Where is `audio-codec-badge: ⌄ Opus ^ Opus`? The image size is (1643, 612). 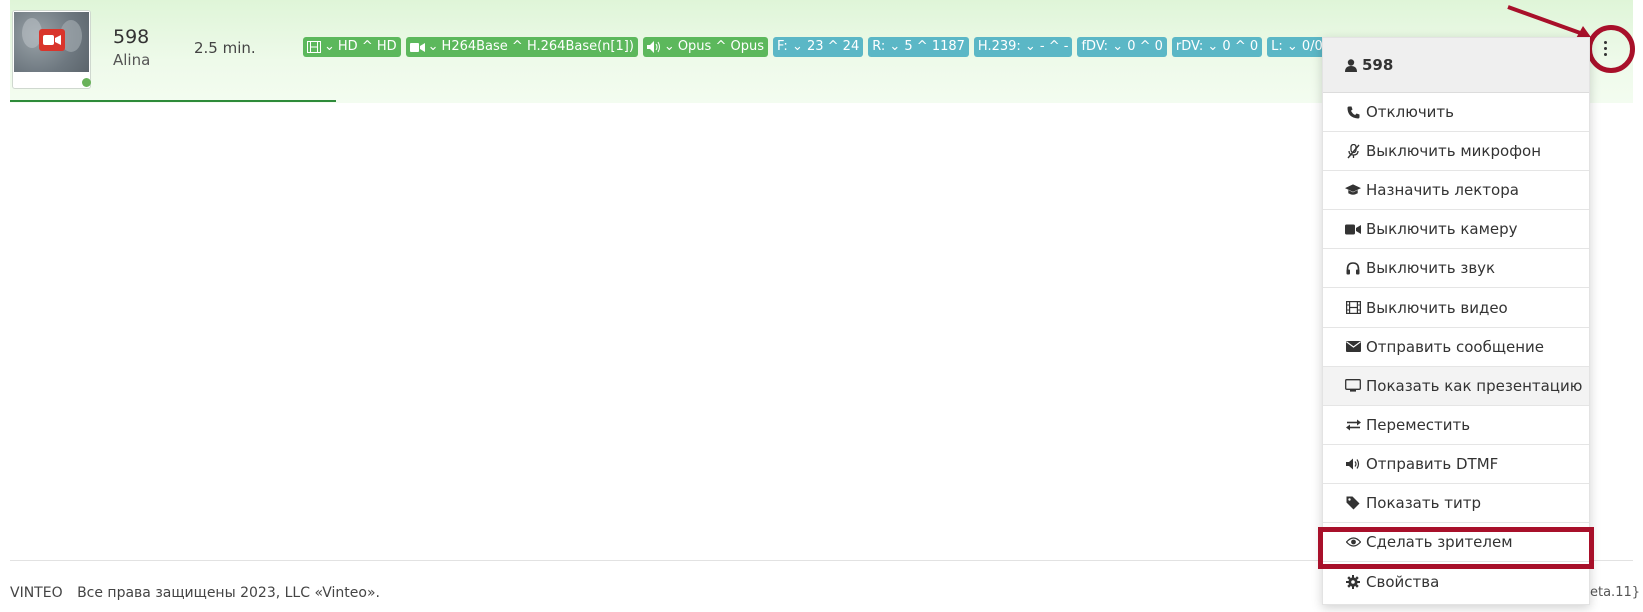 audio-codec-badge: ⌄ Opus ^ Opus is located at coordinates (705, 47).